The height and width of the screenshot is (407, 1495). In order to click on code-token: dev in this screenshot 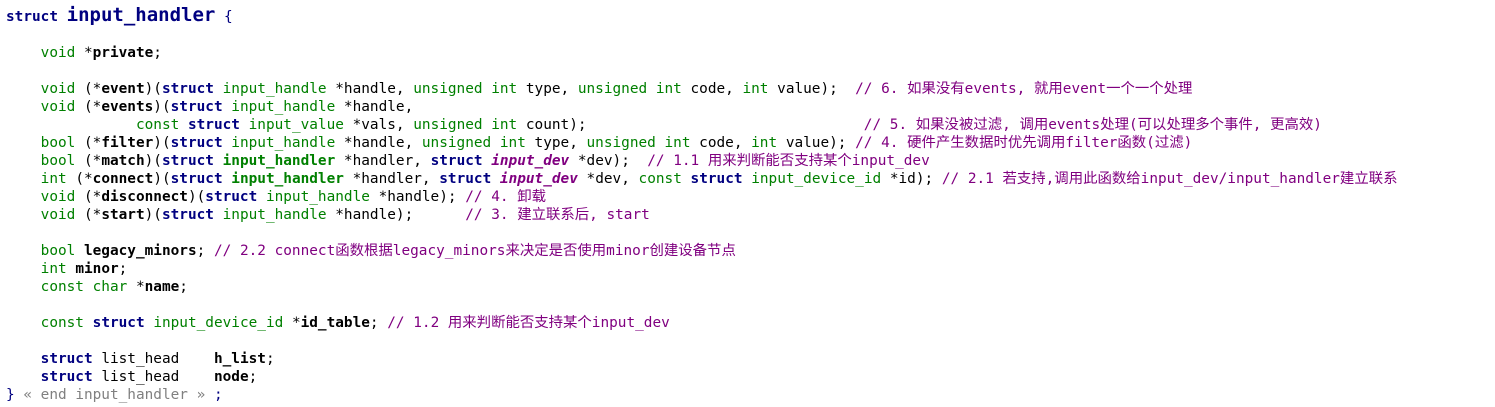, I will do `click(608, 179)`.